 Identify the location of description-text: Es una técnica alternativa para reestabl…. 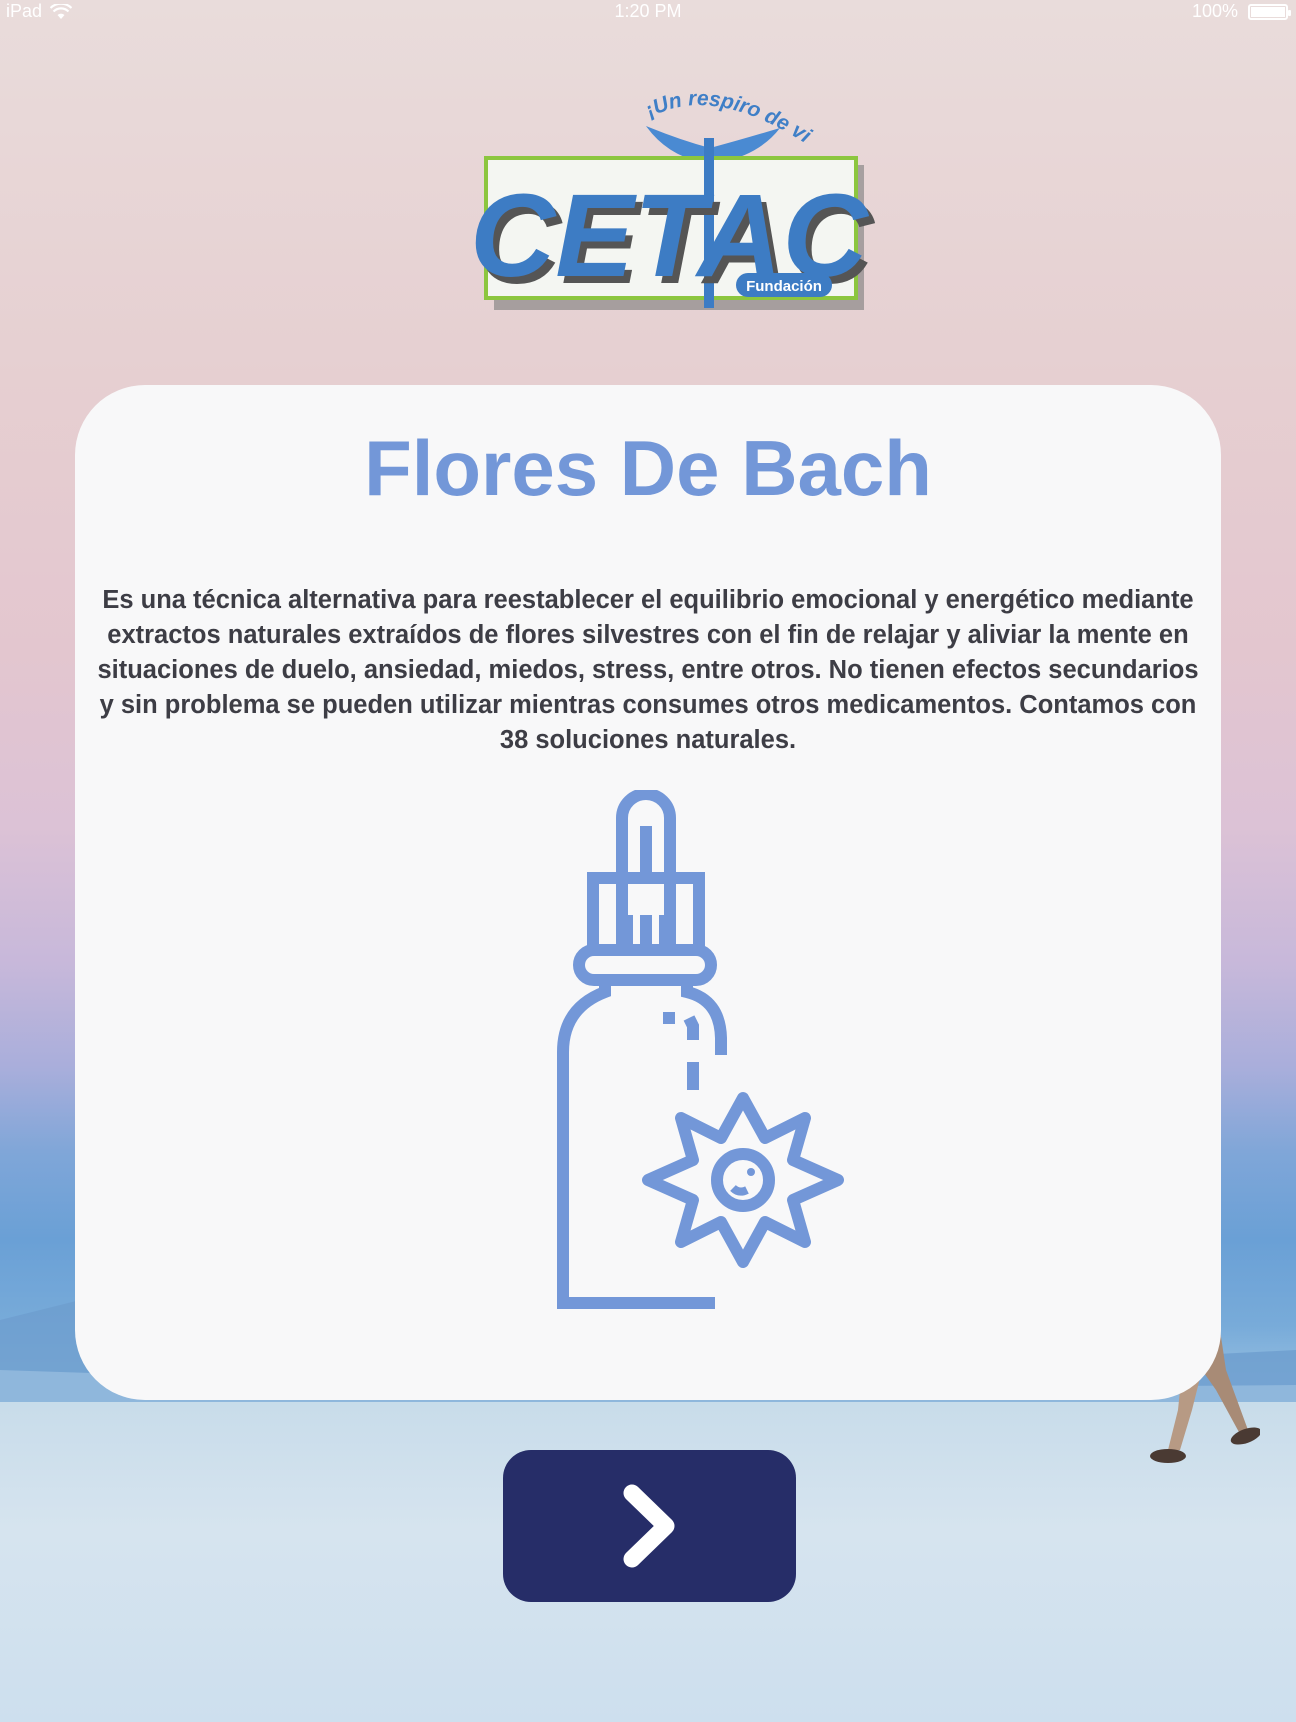
(648, 670).